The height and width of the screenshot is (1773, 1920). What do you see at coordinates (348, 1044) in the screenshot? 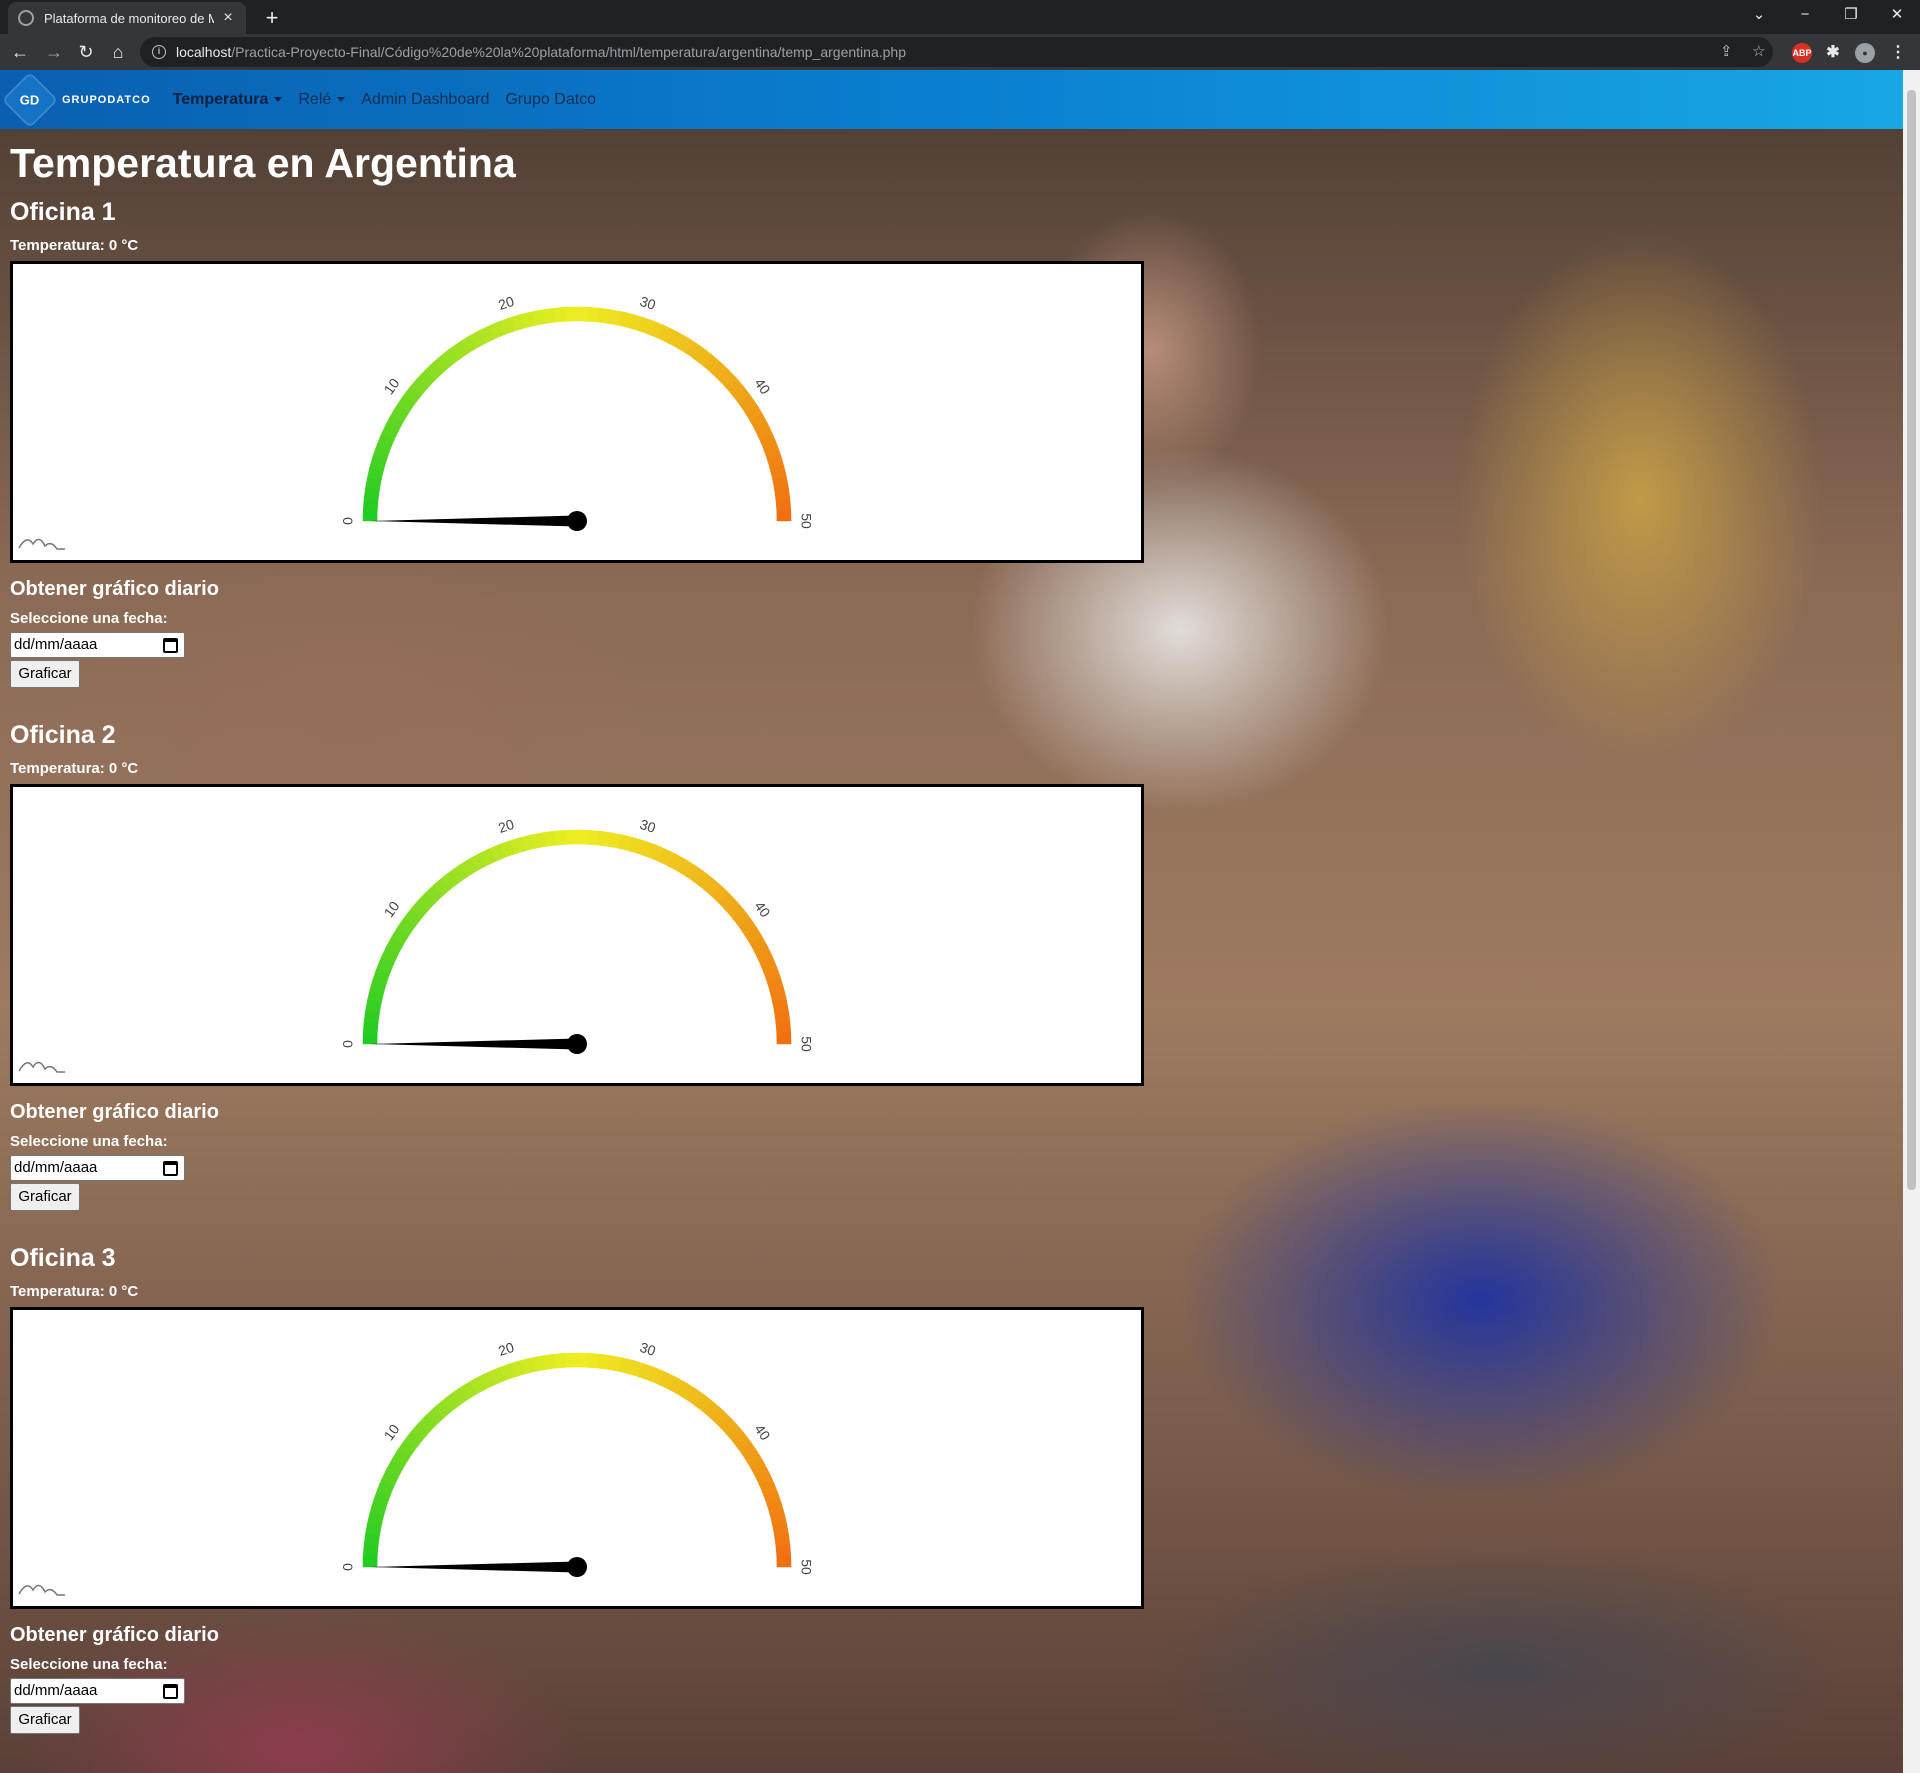
I see `gauge-tick-label: 0` at bounding box center [348, 1044].